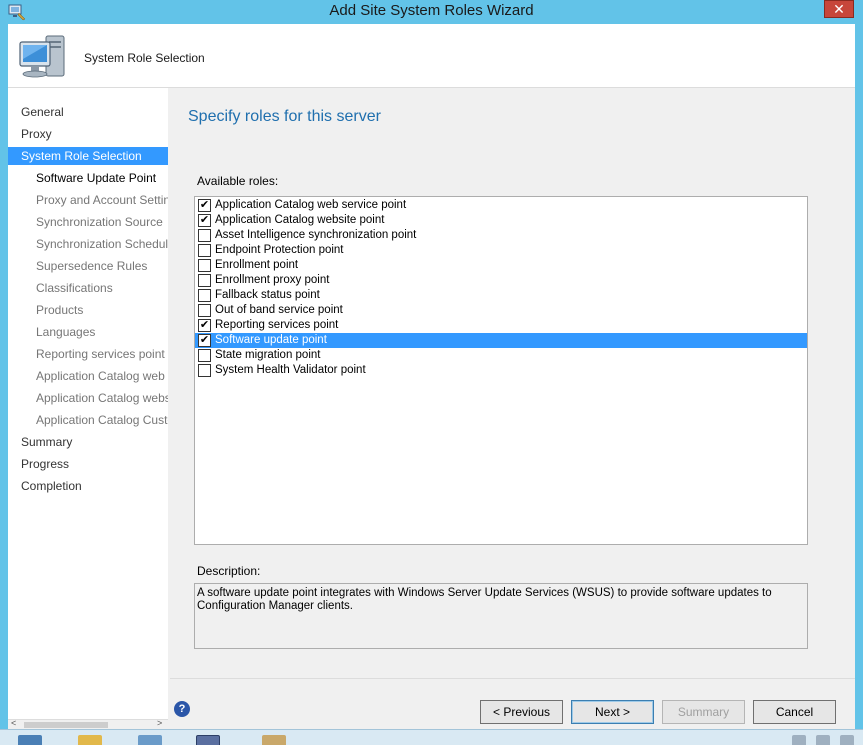 Image resolution: width=863 pixels, height=745 pixels. What do you see at coordinates (238, 181) in the screenshot?
I see `available-roles-label: Available roles:` at bounding box center [238, 181].